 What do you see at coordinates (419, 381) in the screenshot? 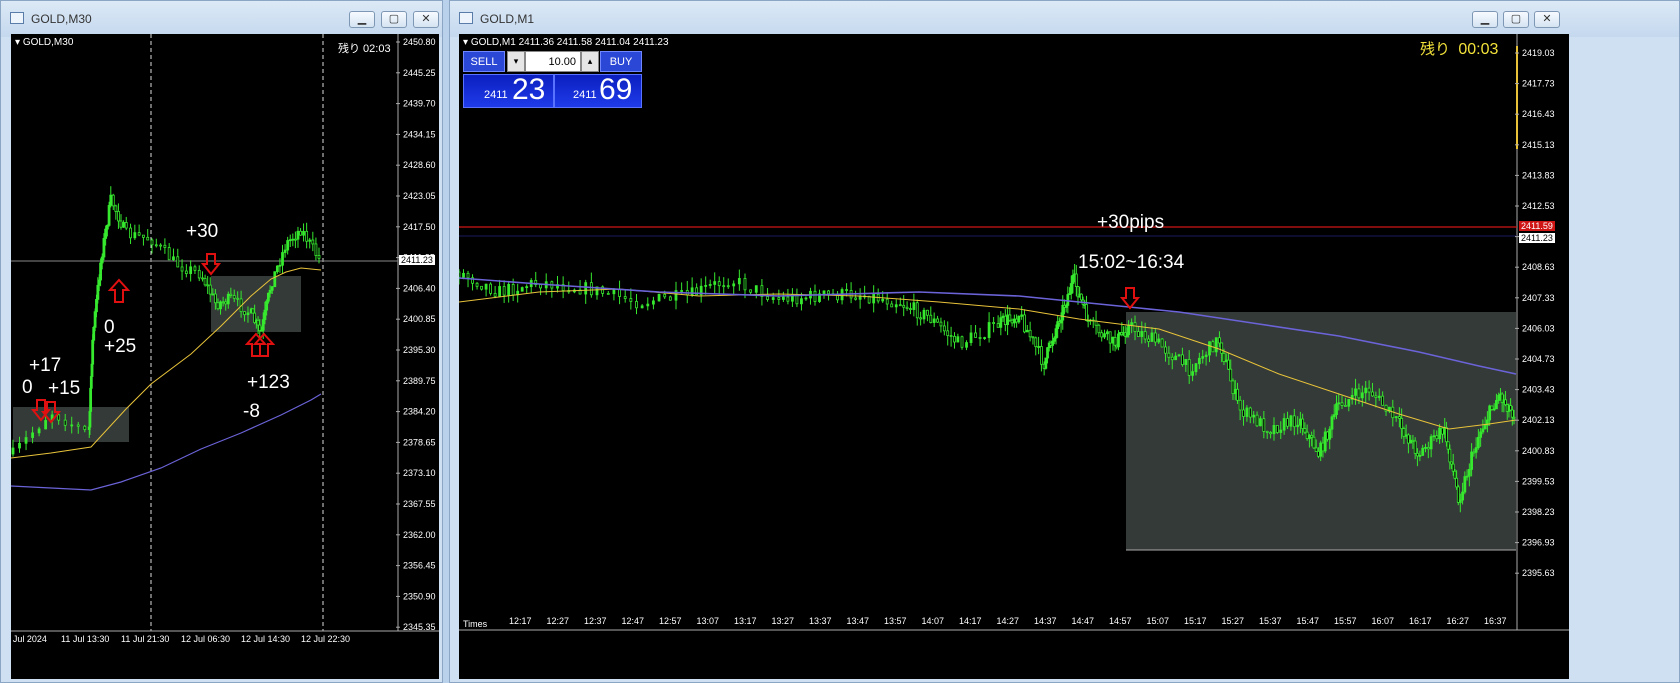
I see `price-tick-label: 2389.75` at bounding box center [419, 381].